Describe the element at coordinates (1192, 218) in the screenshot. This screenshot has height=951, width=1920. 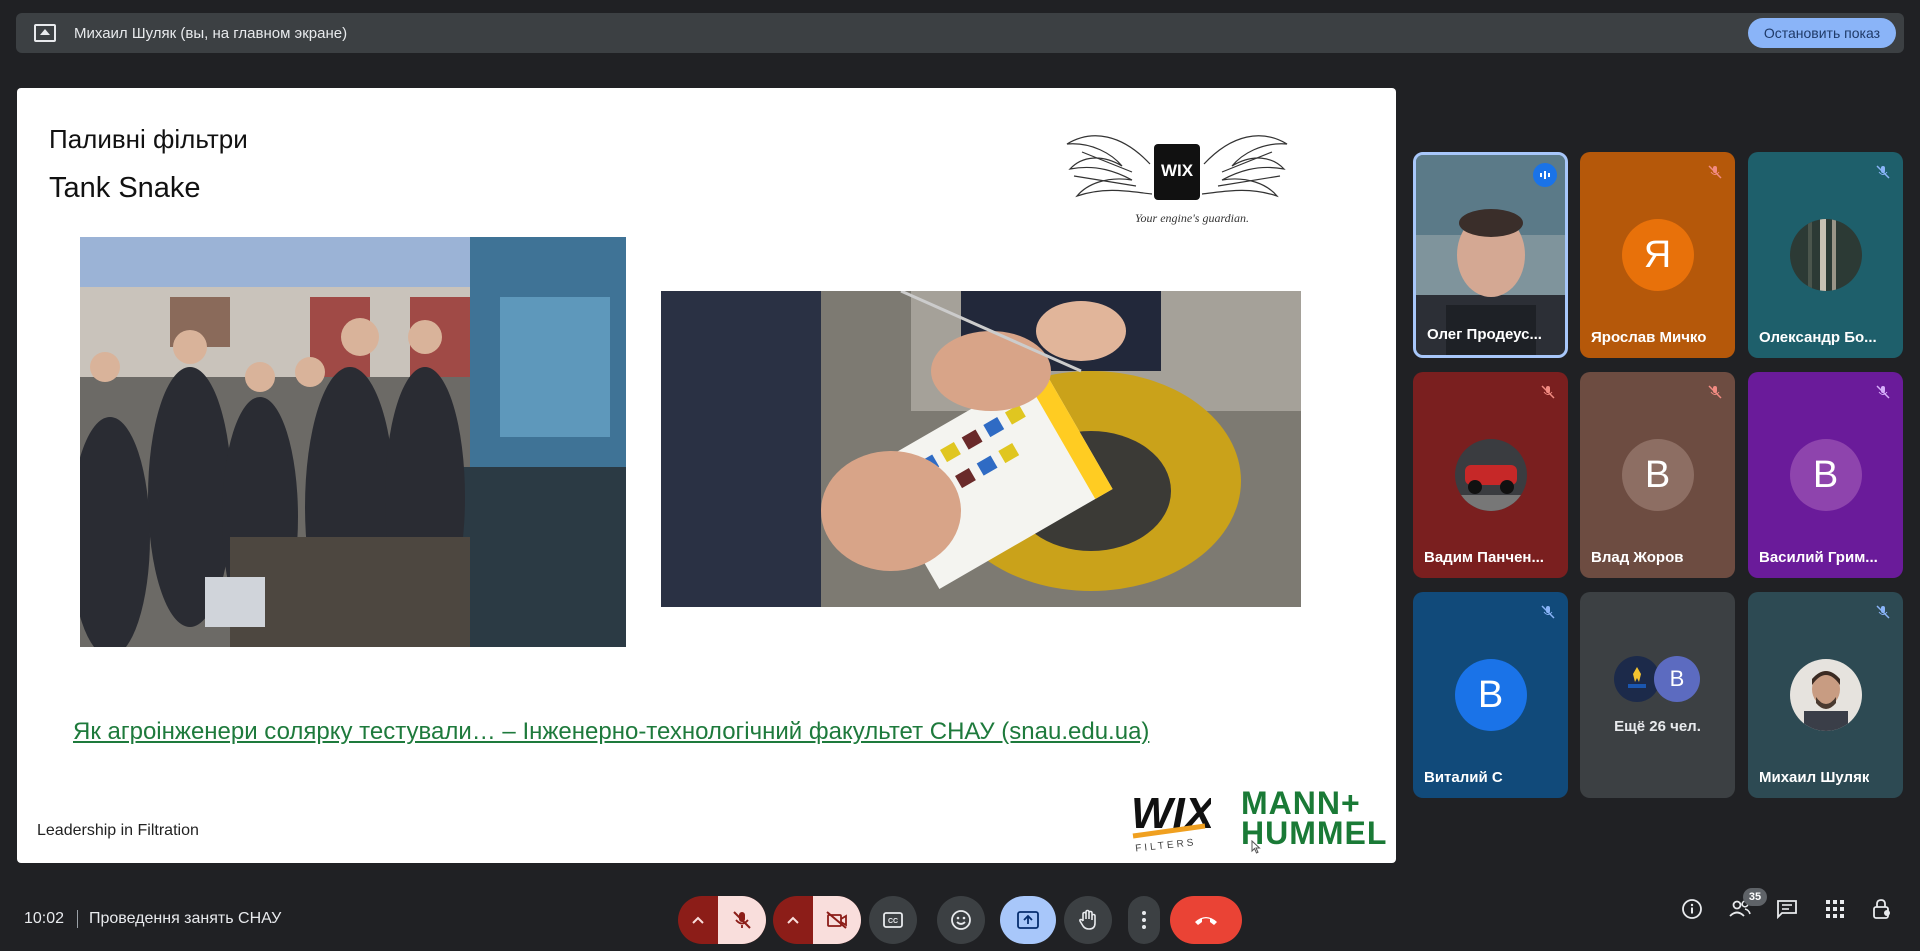
I see `wings-tagline: Your engine's guardian.` at that location.